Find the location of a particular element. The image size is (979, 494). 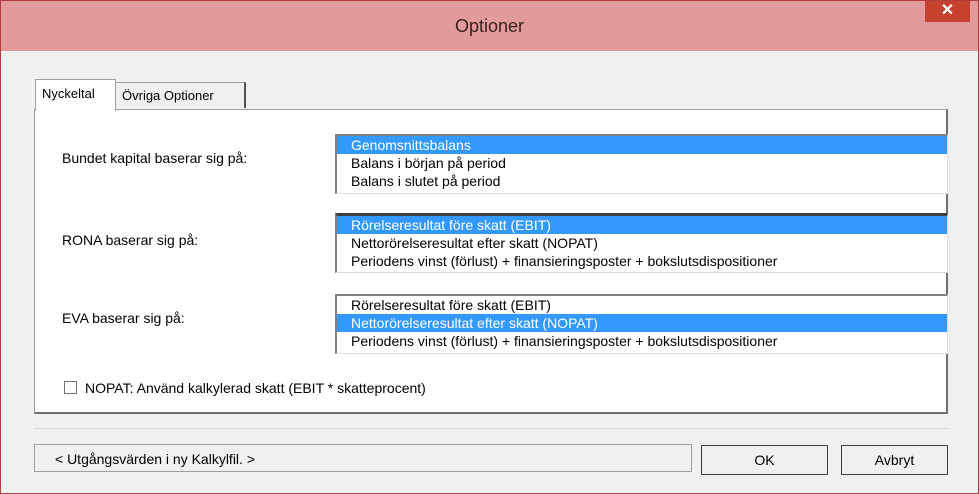

rona-label: RONA baserar sig på: is located at coordinates (130, 240).